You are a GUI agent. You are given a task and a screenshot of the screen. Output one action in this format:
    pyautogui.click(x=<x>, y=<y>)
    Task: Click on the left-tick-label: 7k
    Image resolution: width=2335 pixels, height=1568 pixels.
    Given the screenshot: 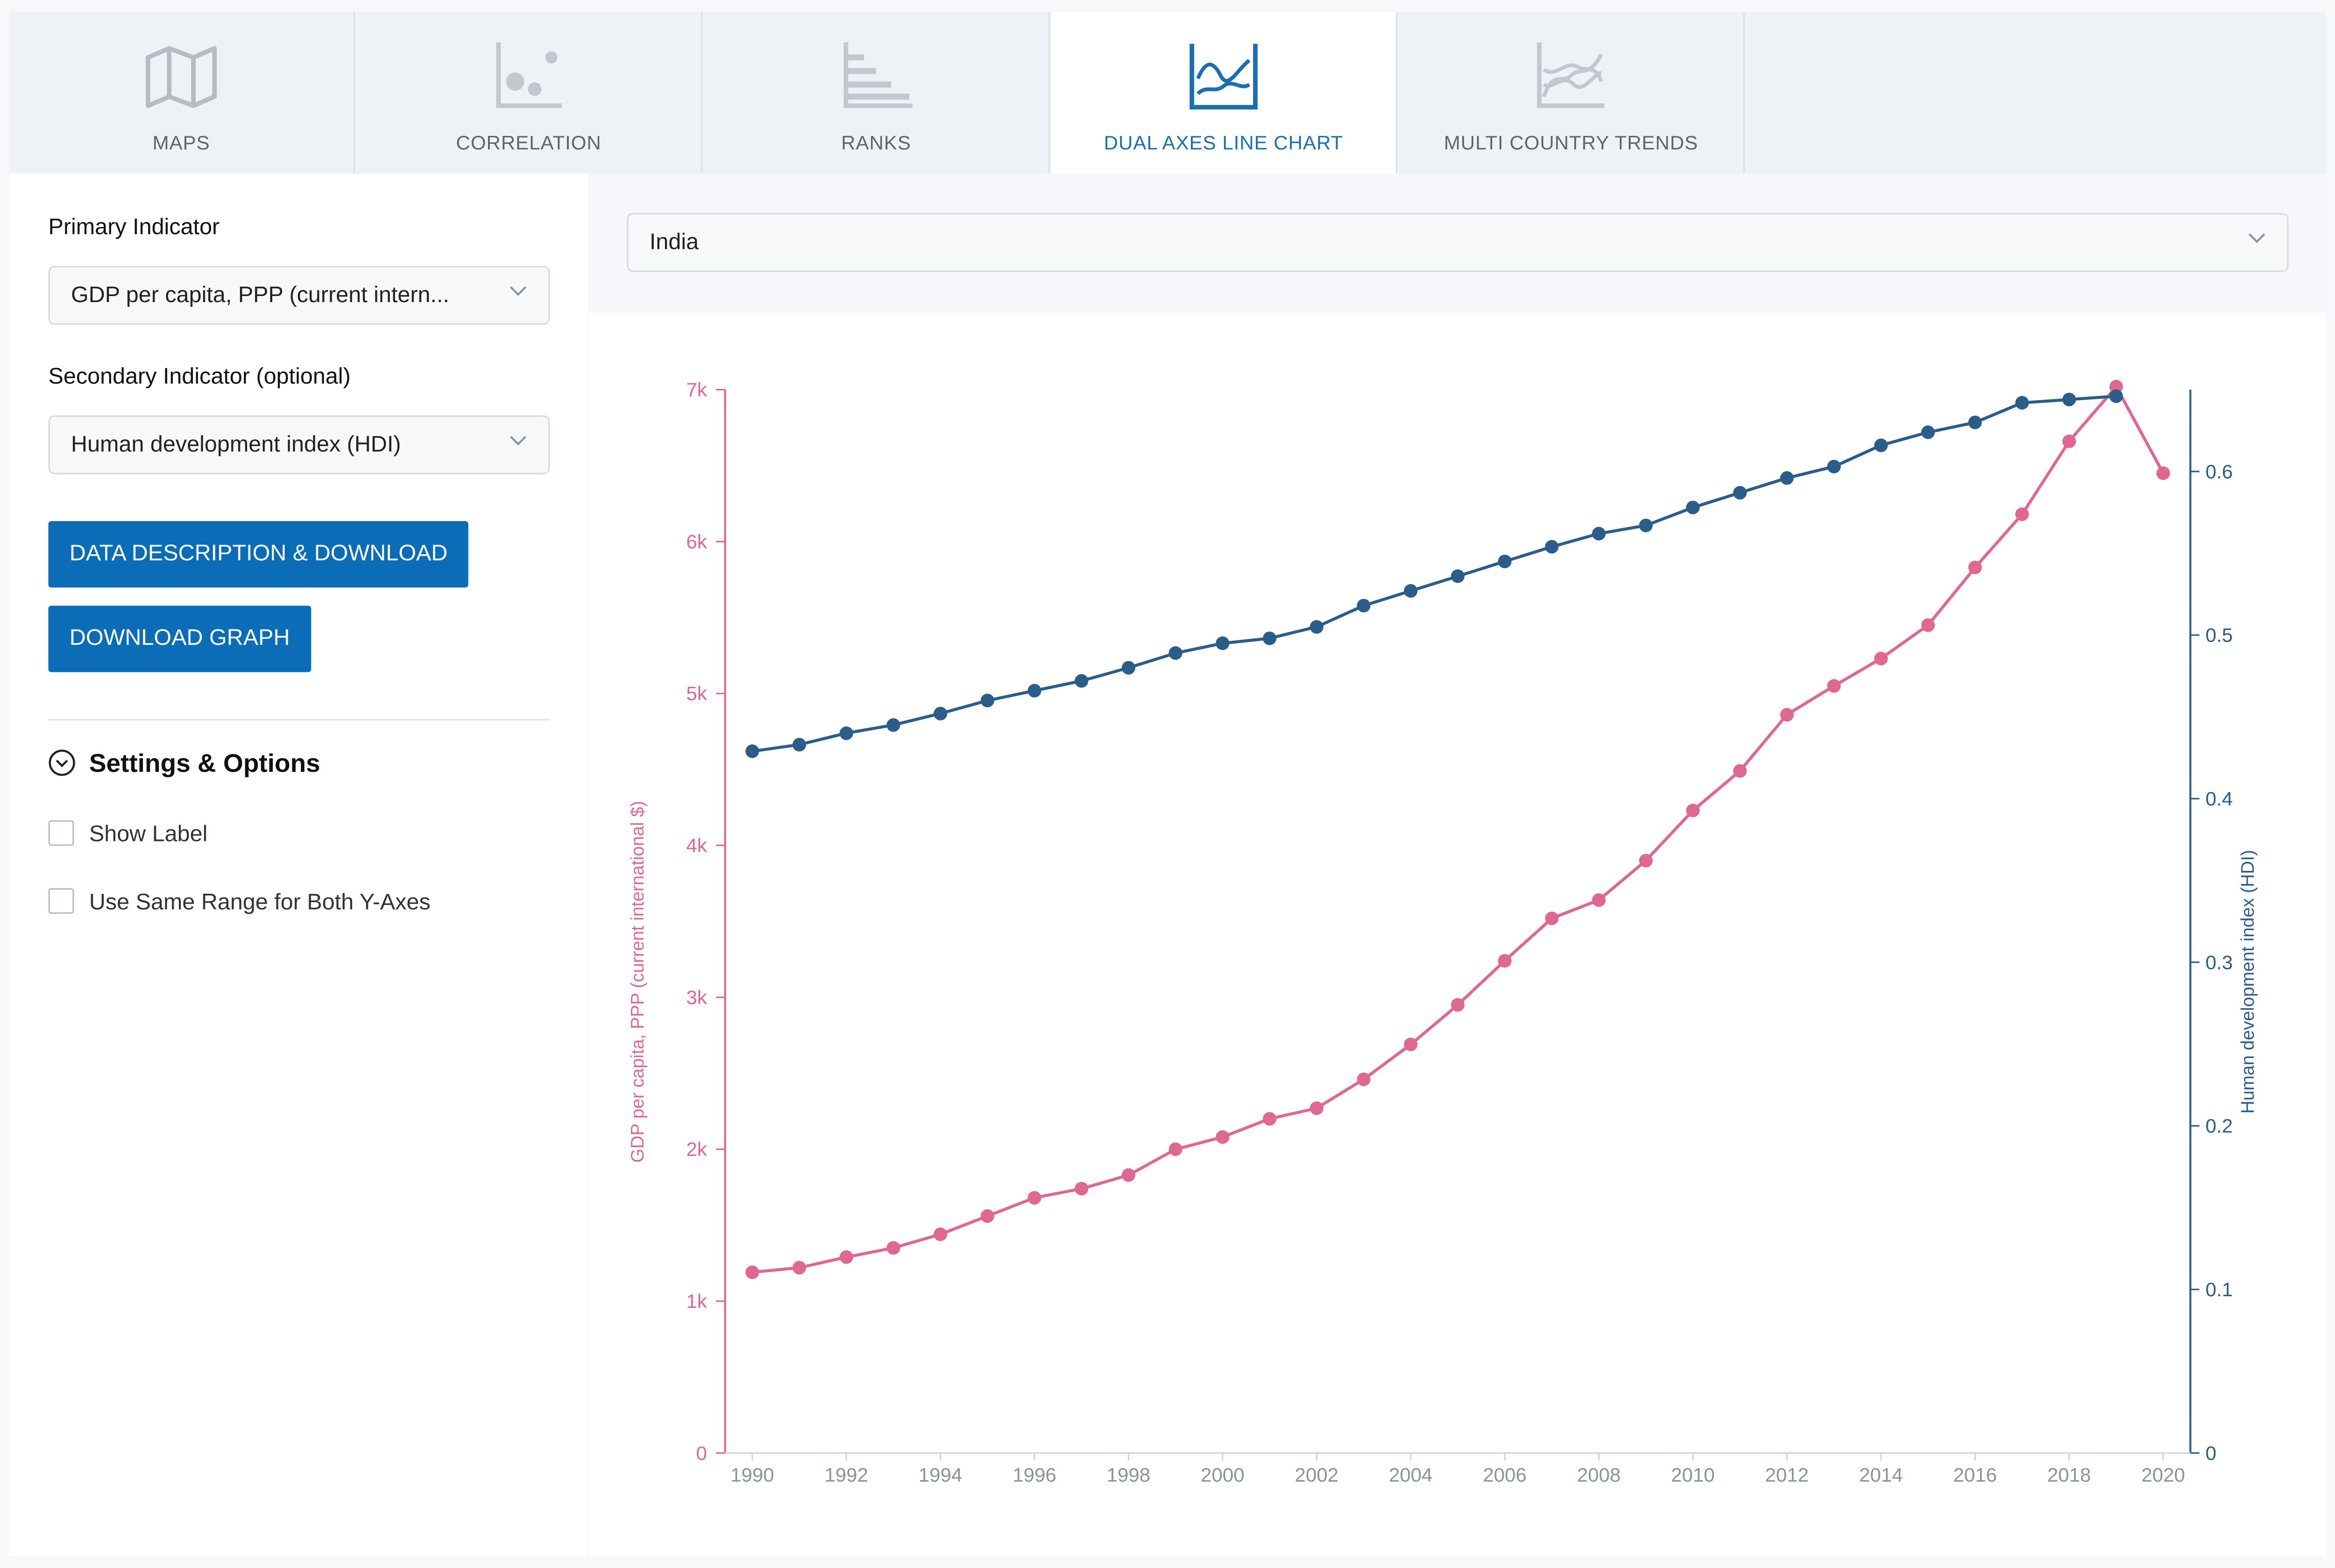 What is the action you would take?
    pyautogui.click(x=697, y=390)
    